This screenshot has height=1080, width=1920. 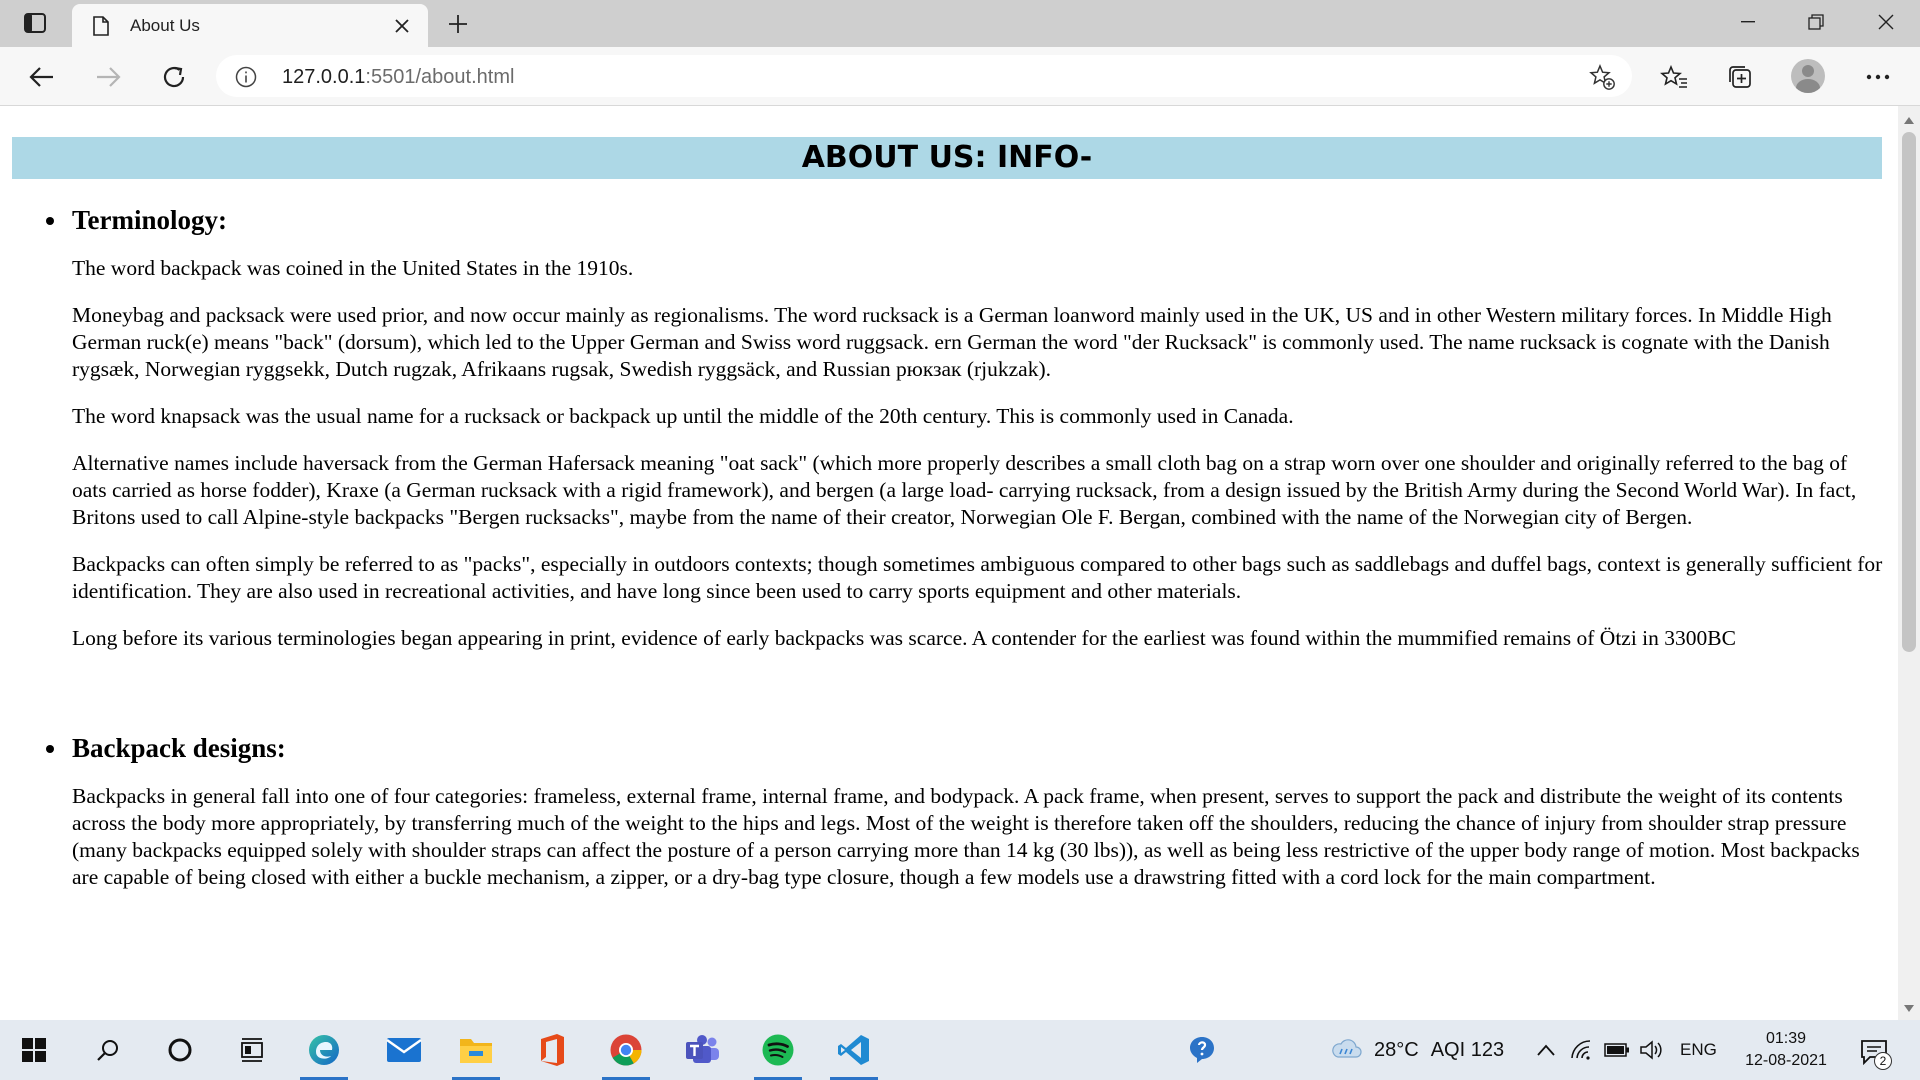 What do you see at coordinates (1816, 22) in the screenshot?
I see `restore-icon` at bounding box center [1816, 22].